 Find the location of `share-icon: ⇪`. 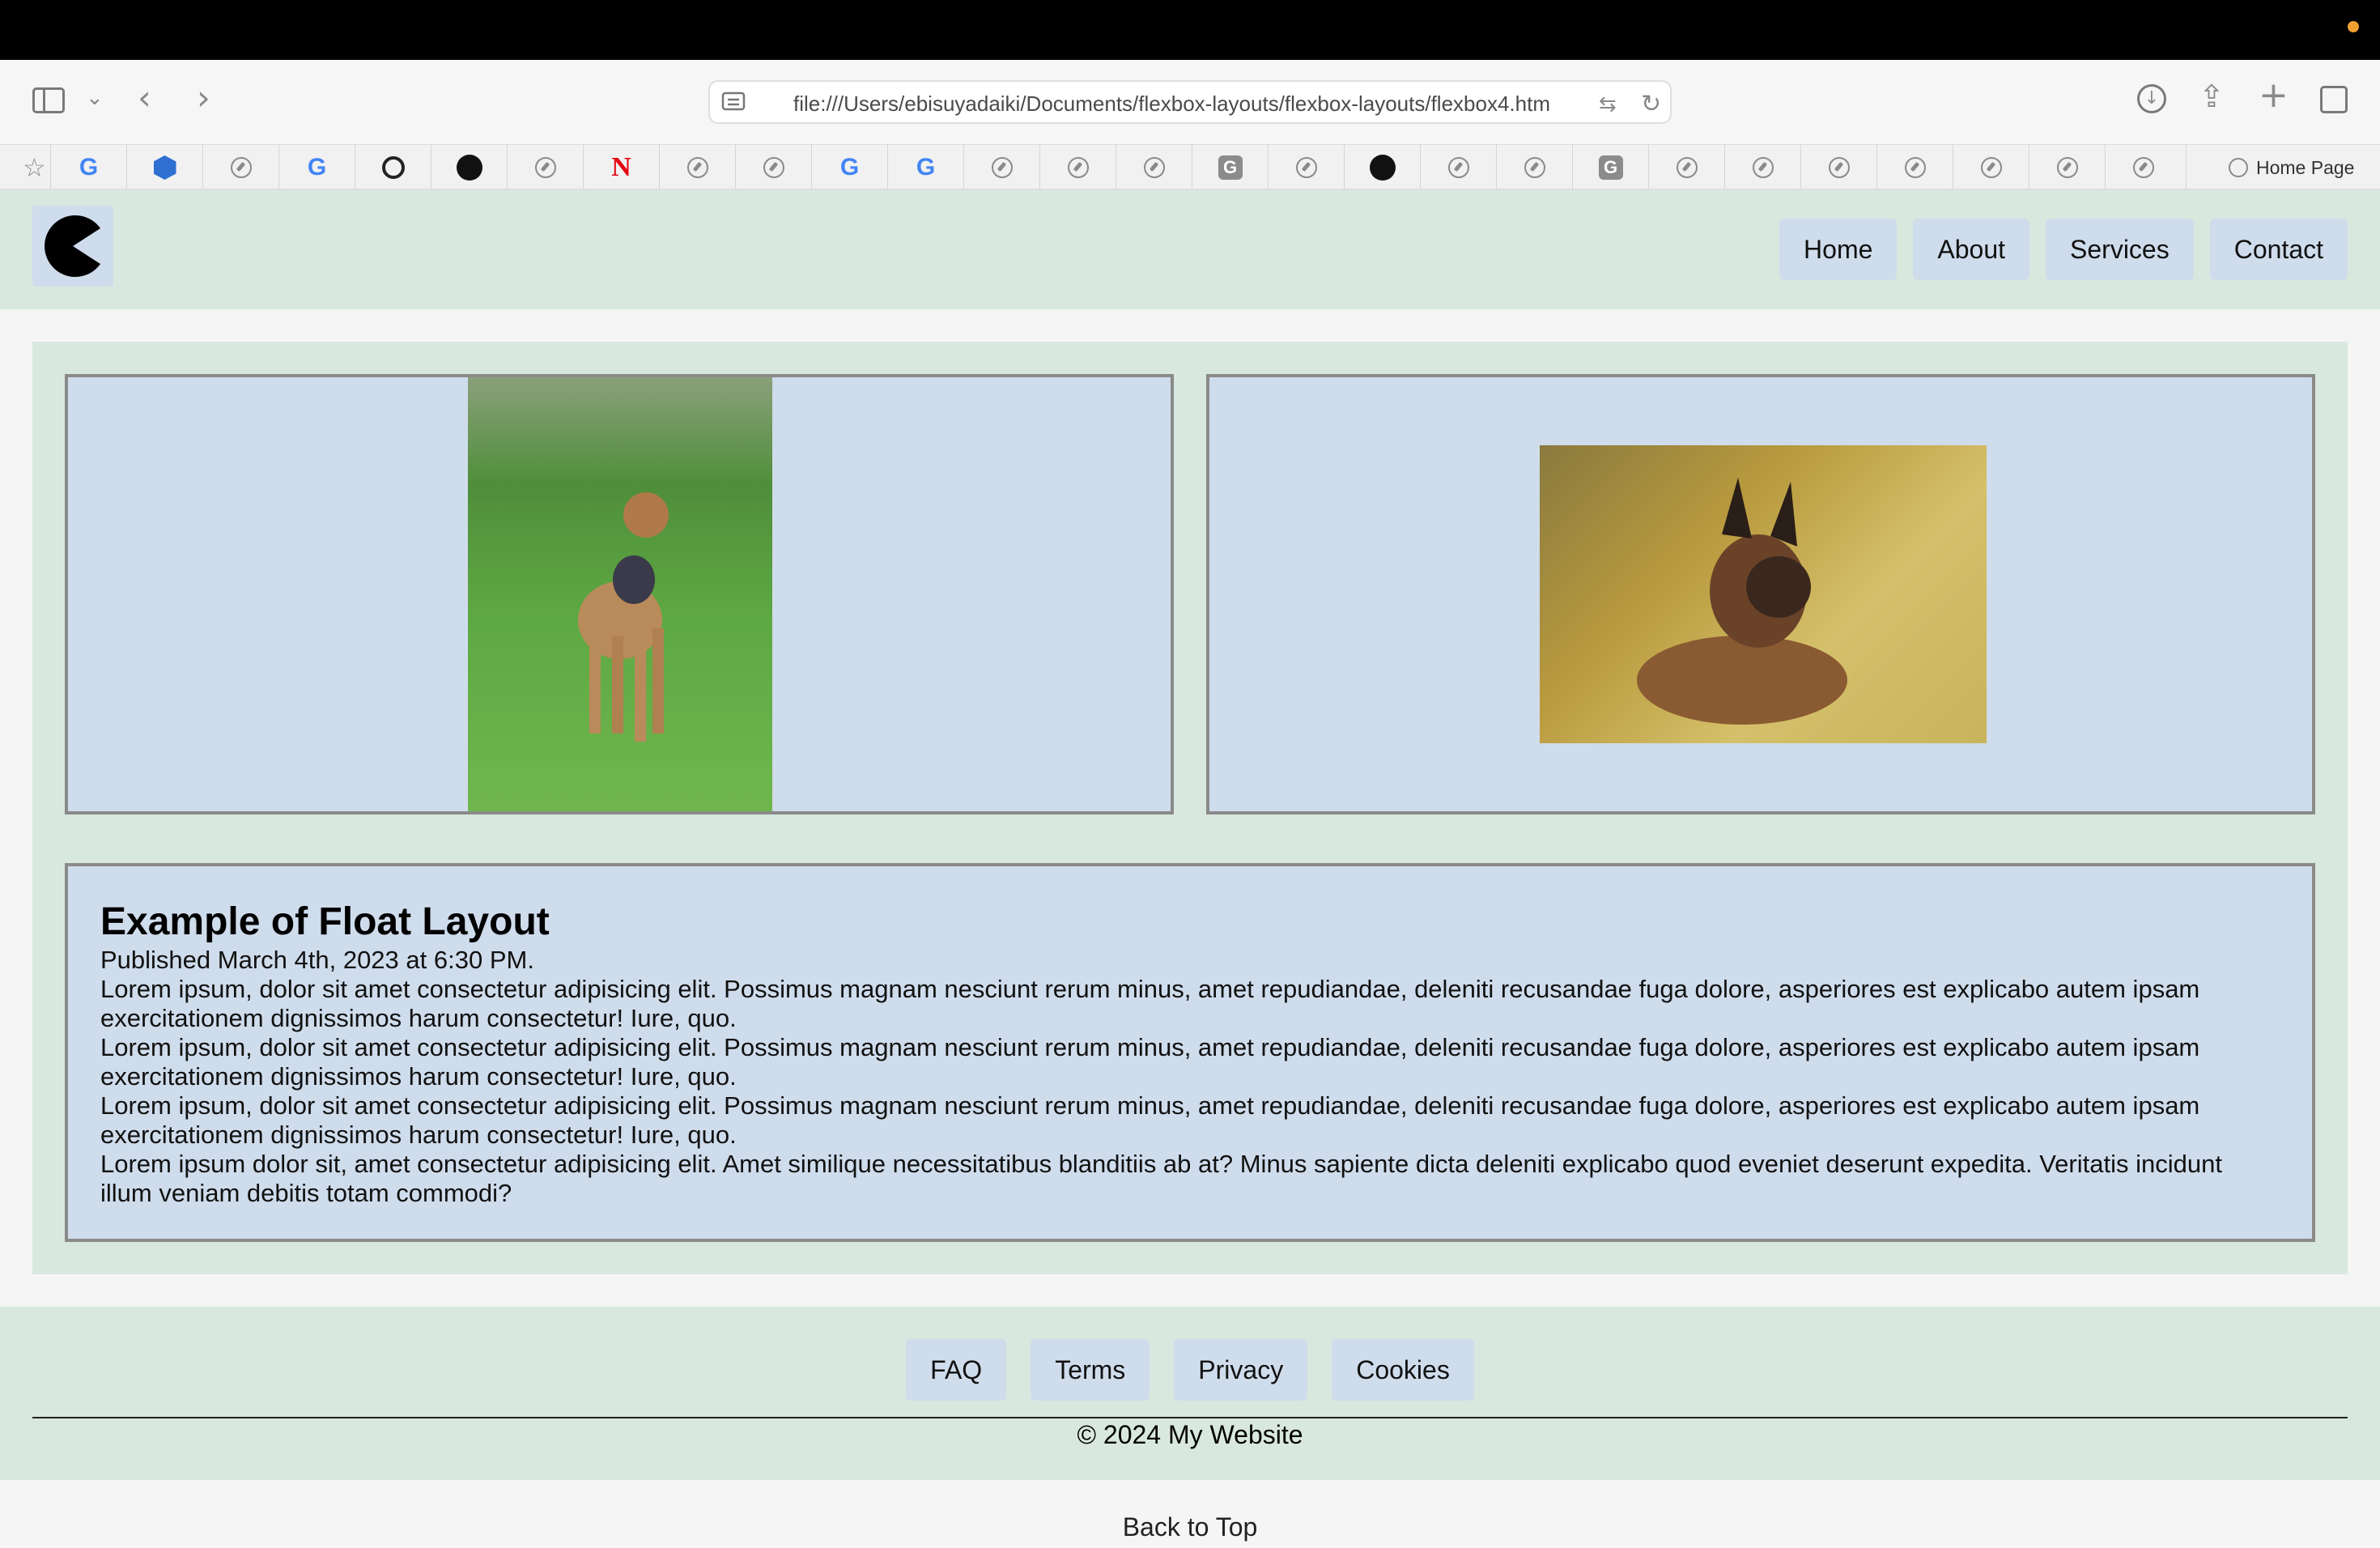

share-icon: ⇪ is located at coordinates (2212, 96).